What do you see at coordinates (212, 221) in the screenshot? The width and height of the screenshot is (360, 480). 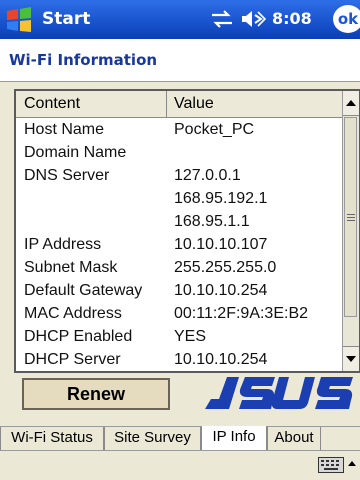 I see `row-value: 168.95.1.1` at bounding box center [212, 221].